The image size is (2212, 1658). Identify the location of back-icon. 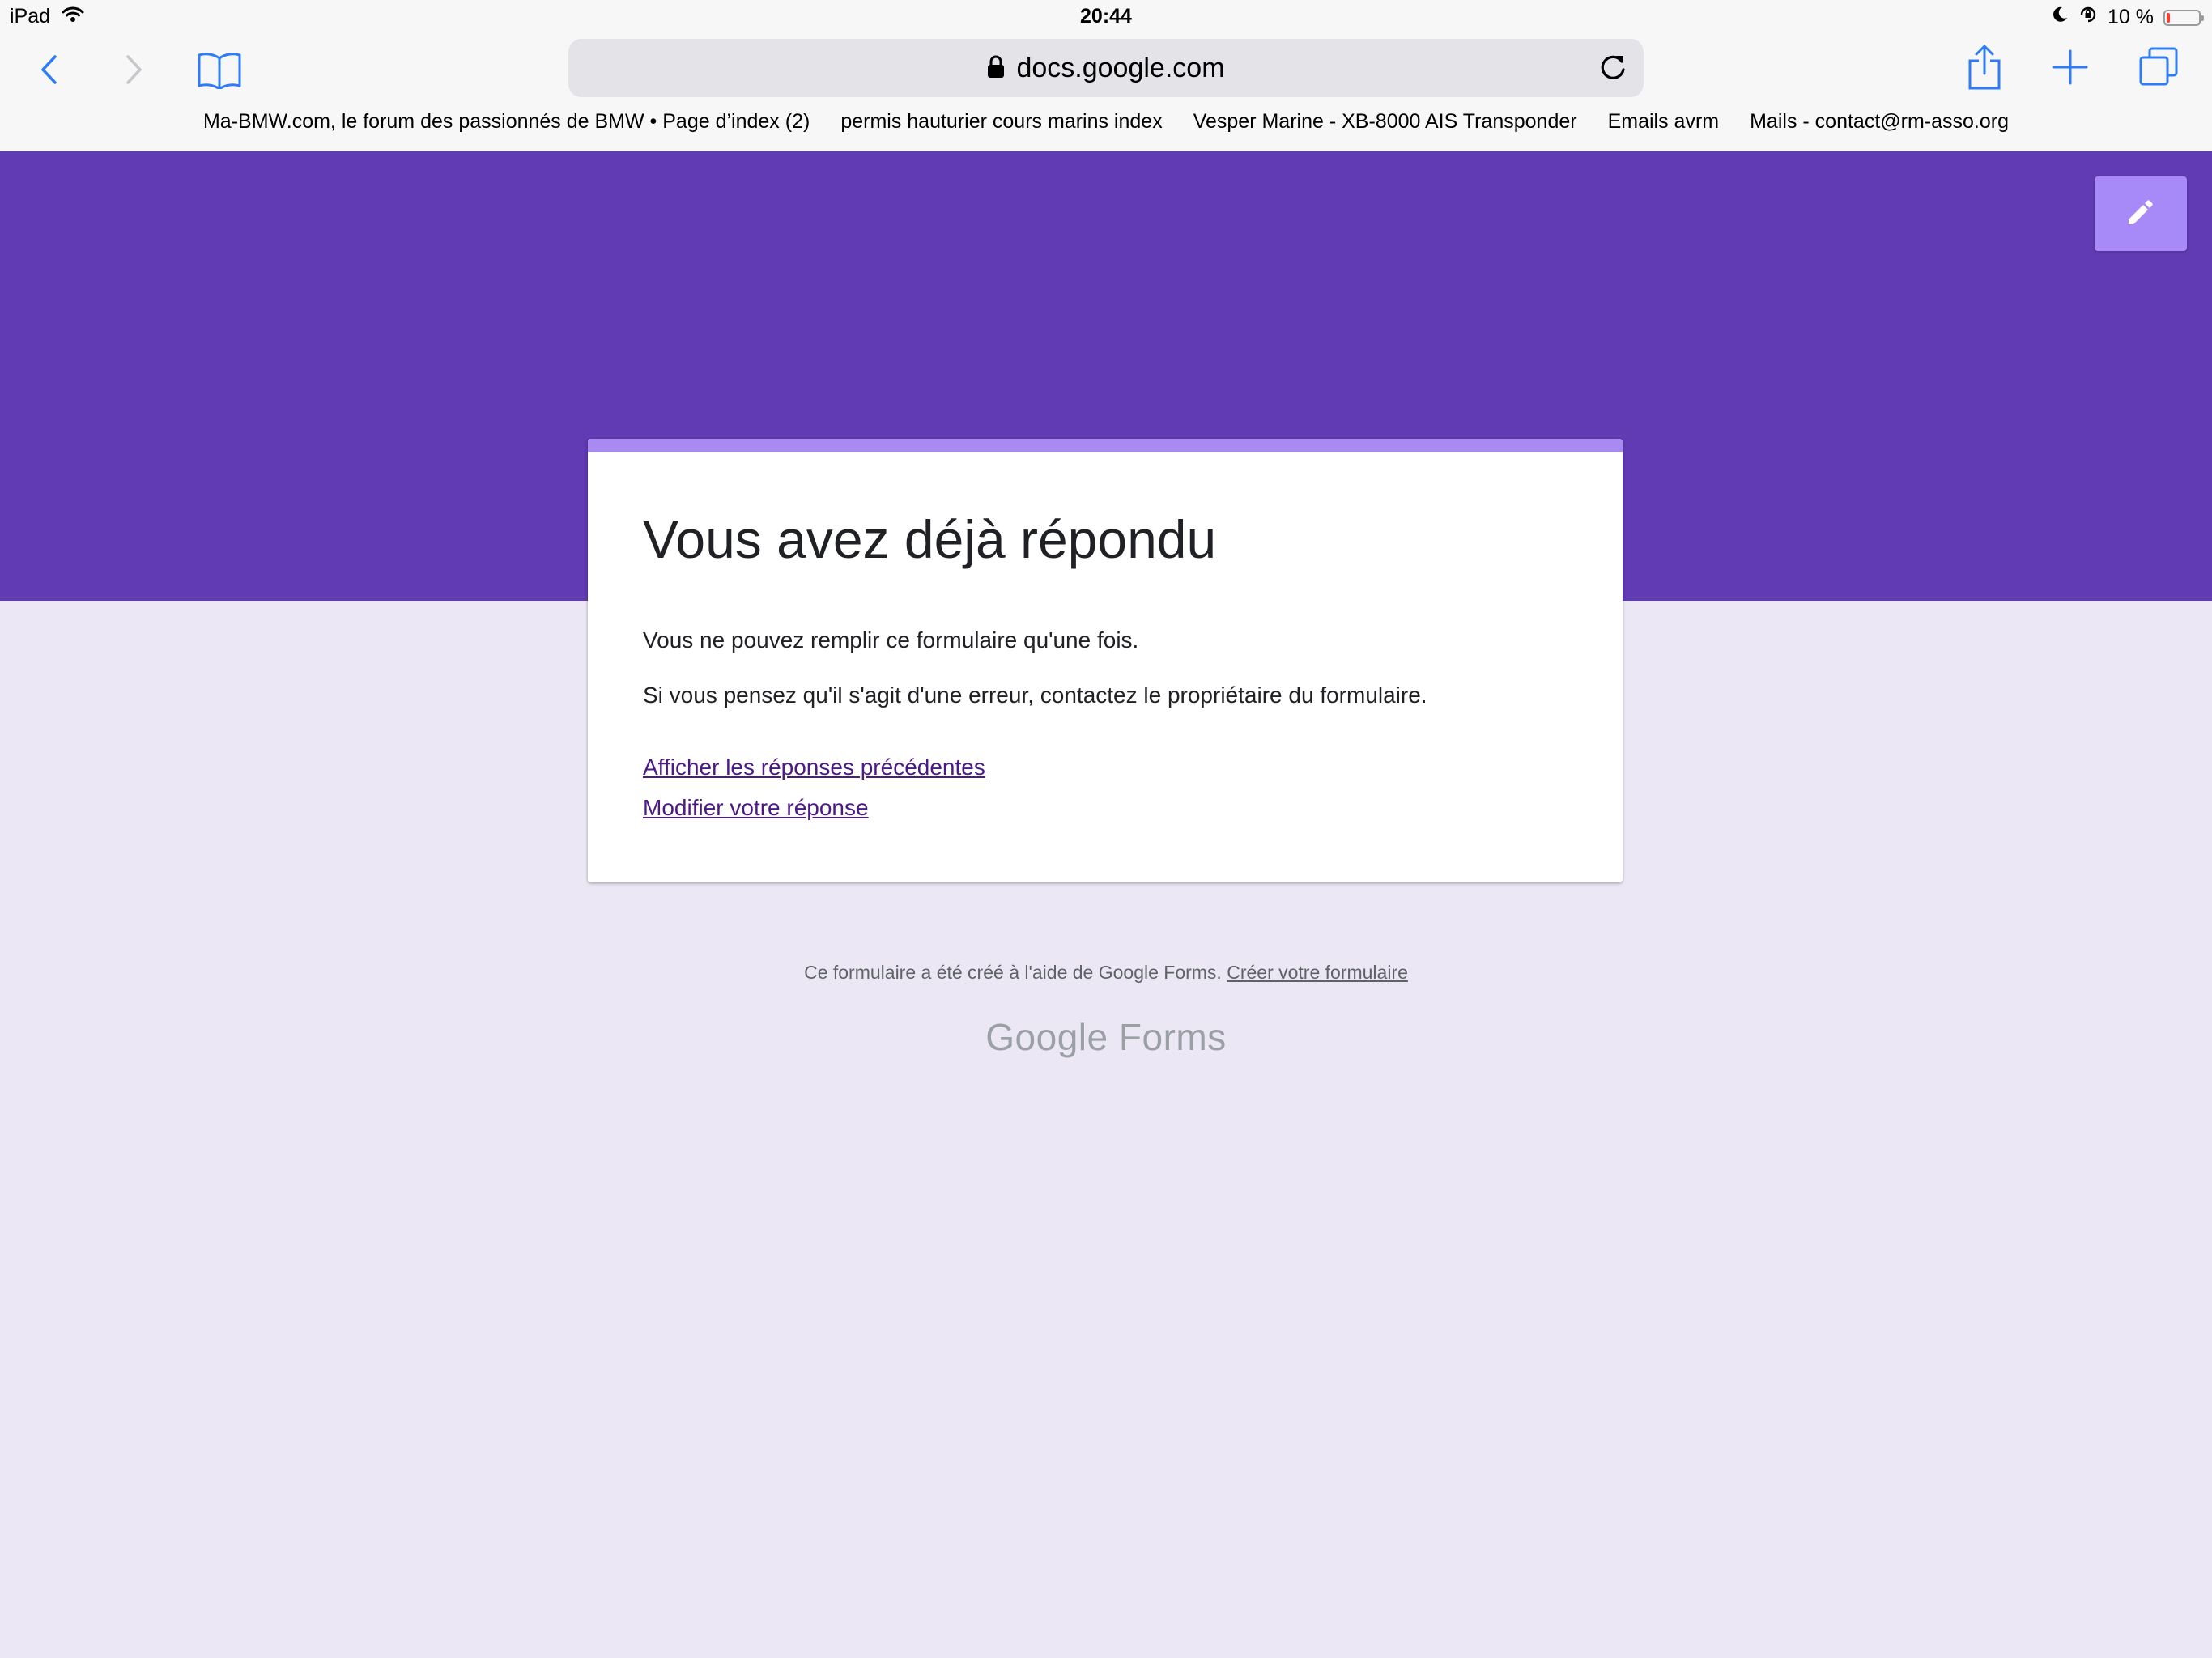
(49, 69).